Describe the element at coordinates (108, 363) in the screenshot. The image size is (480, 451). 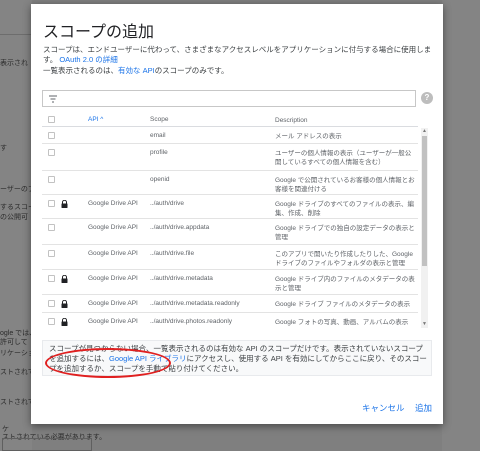
I see `red-annotation-circle` at that location.